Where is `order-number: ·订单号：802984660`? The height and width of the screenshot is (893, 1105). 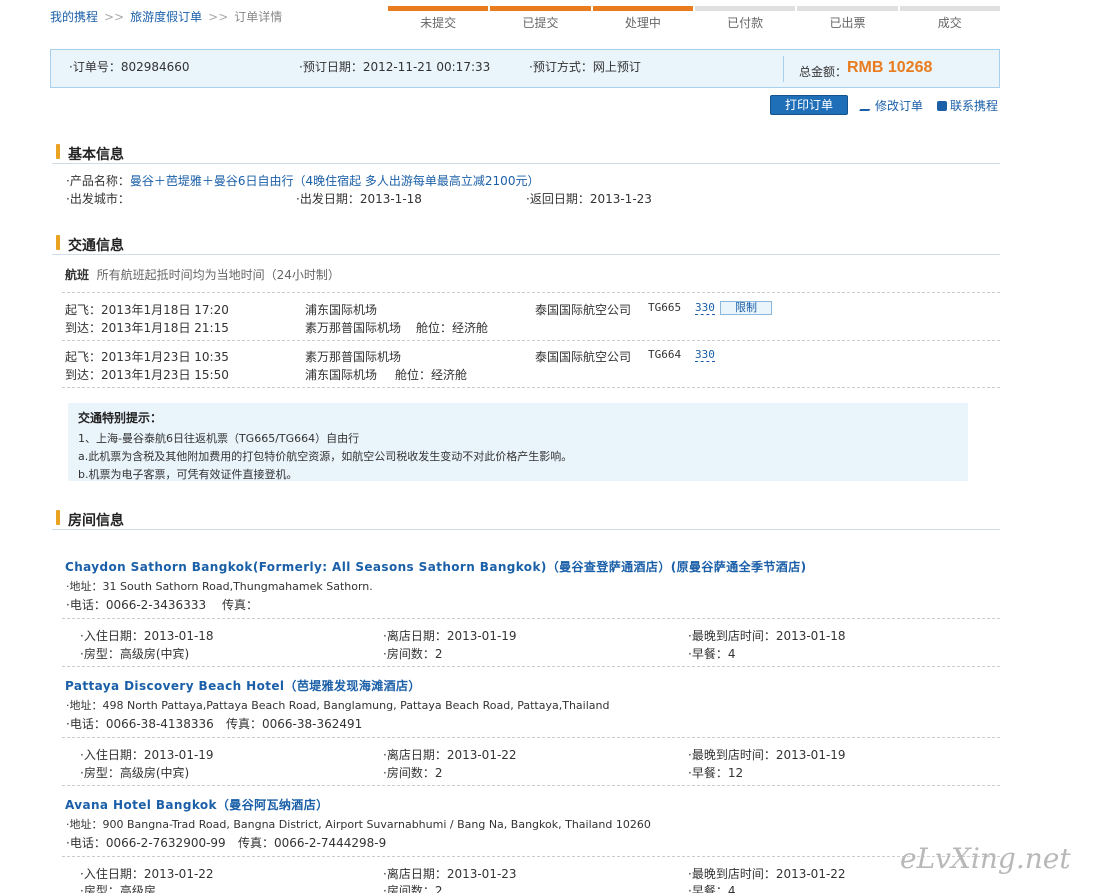
order-number: ·订单号：802984660 is located at coordinates (129, 67).